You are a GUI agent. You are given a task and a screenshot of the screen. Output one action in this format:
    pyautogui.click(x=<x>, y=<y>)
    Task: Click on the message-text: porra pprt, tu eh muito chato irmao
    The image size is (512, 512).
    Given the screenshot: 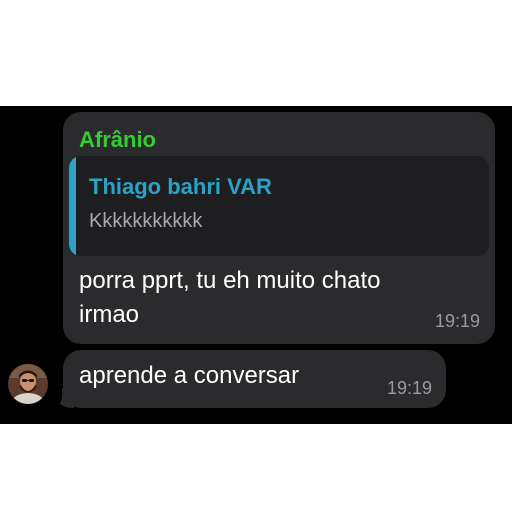 What is the action you would take?
    pyautogui.click(x=230, y=297)
    